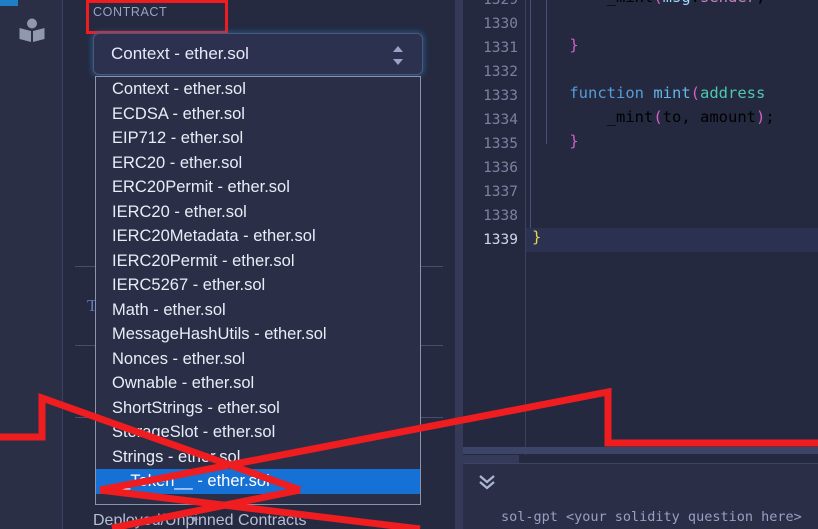  Describe the element at coordinates (258, 310) in the screenshot. I see `contract-option: Math - ether.sol` at that location.